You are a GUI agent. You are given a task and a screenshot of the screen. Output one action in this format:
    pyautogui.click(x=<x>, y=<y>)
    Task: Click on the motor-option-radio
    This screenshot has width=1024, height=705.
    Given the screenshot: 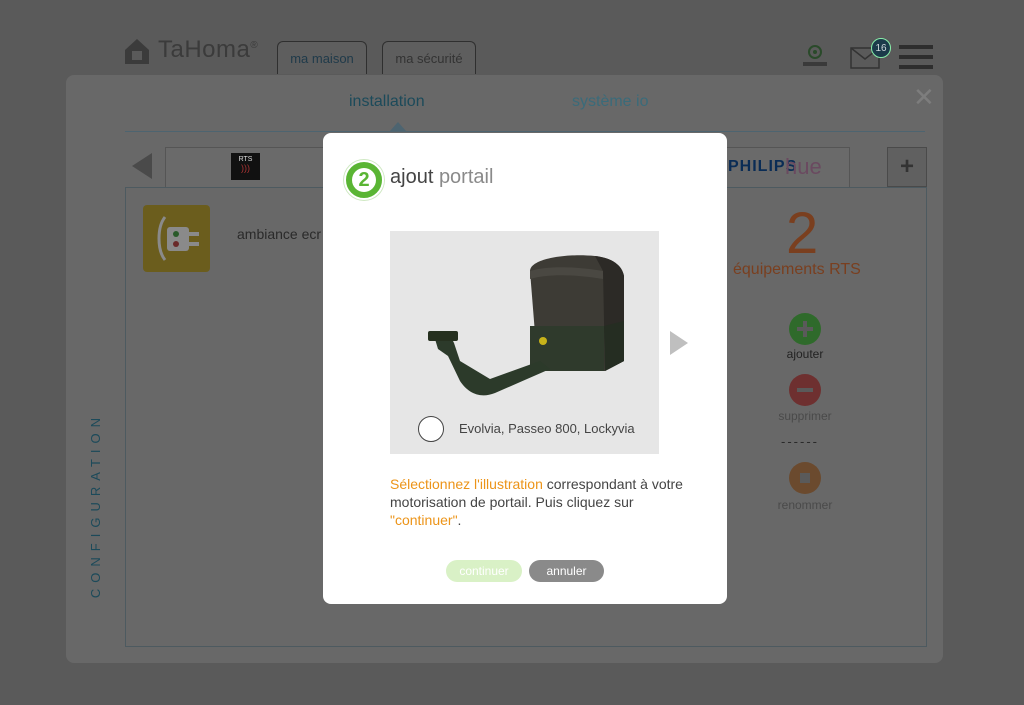 What is the action you would take?
    pyautogui.click(x=431, y=429)
    